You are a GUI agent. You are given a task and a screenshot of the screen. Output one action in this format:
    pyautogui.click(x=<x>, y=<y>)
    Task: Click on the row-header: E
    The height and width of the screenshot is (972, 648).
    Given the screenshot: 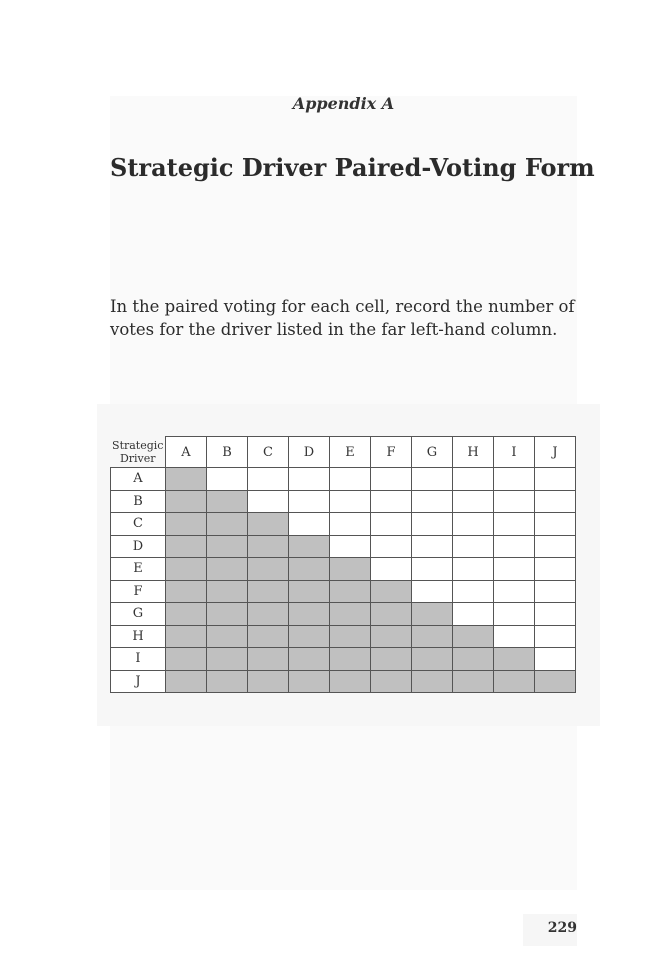 What is the action you would take?
    pyautogui.click(x=138, y=569)
    